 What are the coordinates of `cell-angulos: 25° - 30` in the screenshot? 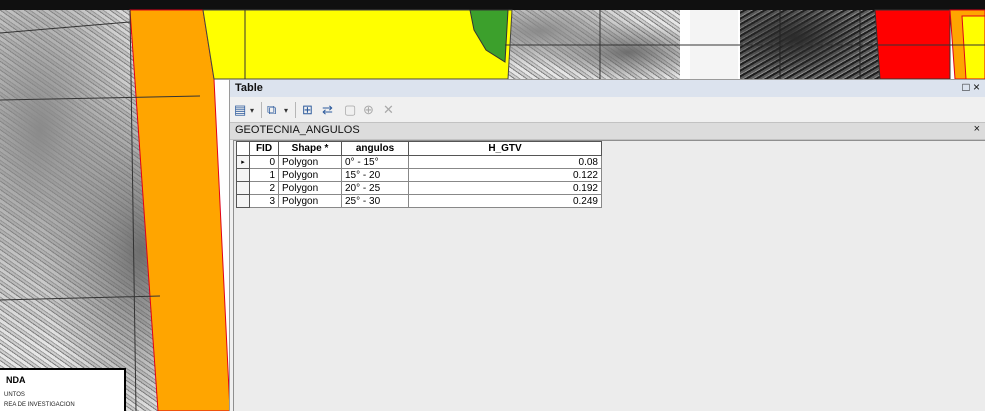 It's located at (375, 201).